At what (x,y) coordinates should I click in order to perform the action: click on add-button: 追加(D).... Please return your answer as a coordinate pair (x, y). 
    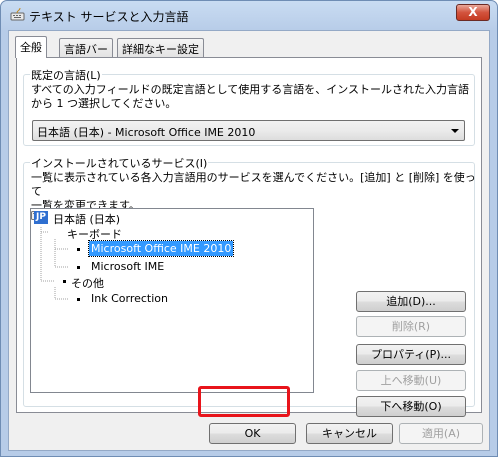
    Looking at the image, I should click on (411, 301).